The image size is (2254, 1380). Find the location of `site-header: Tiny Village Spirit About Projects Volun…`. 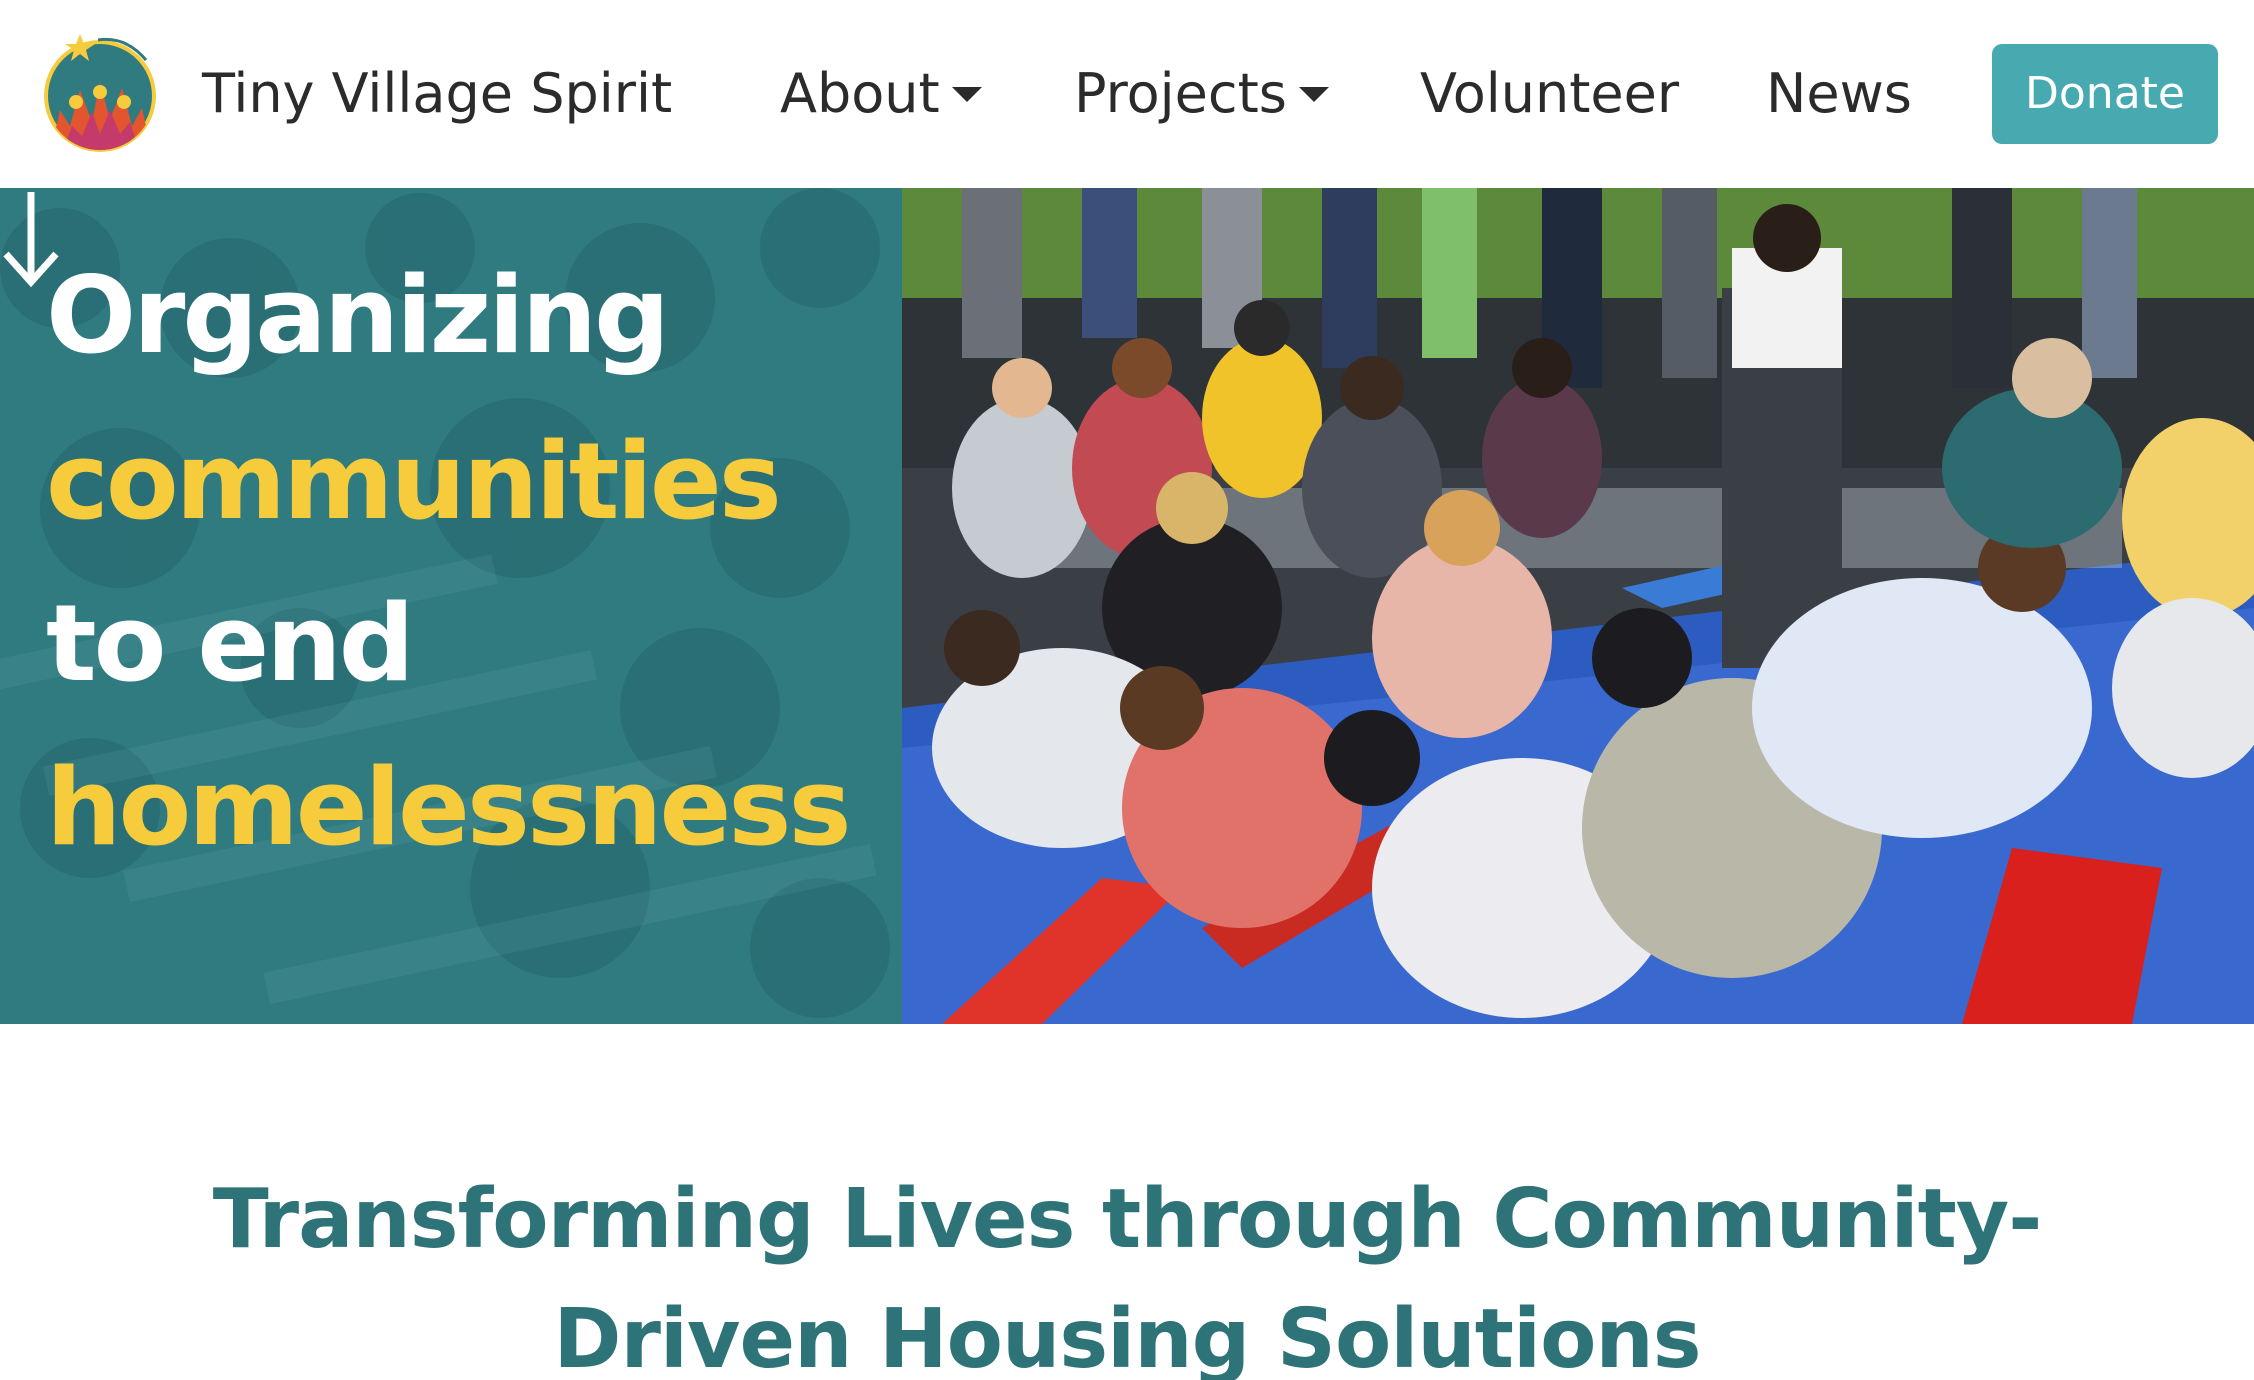

site-header: Tiny Village Spirit About Projects Volun… is located at coordinates (1127, 94).